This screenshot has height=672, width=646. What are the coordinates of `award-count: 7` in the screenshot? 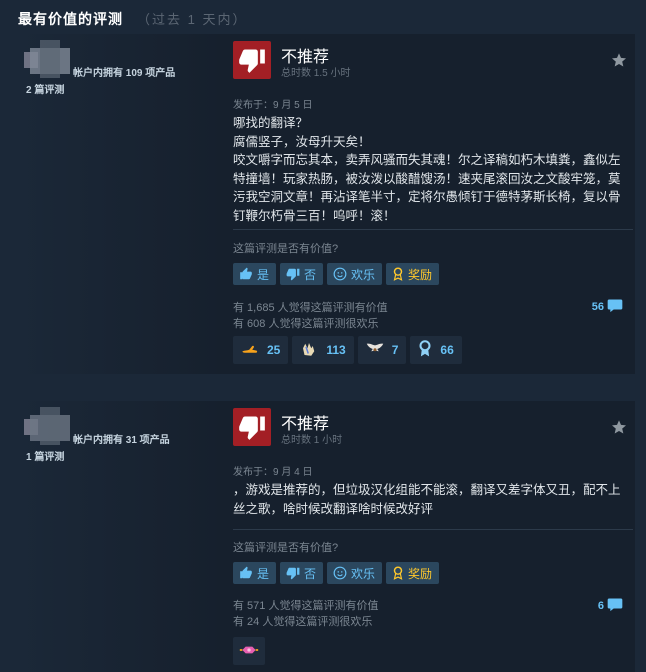 It's located at (395, 350).